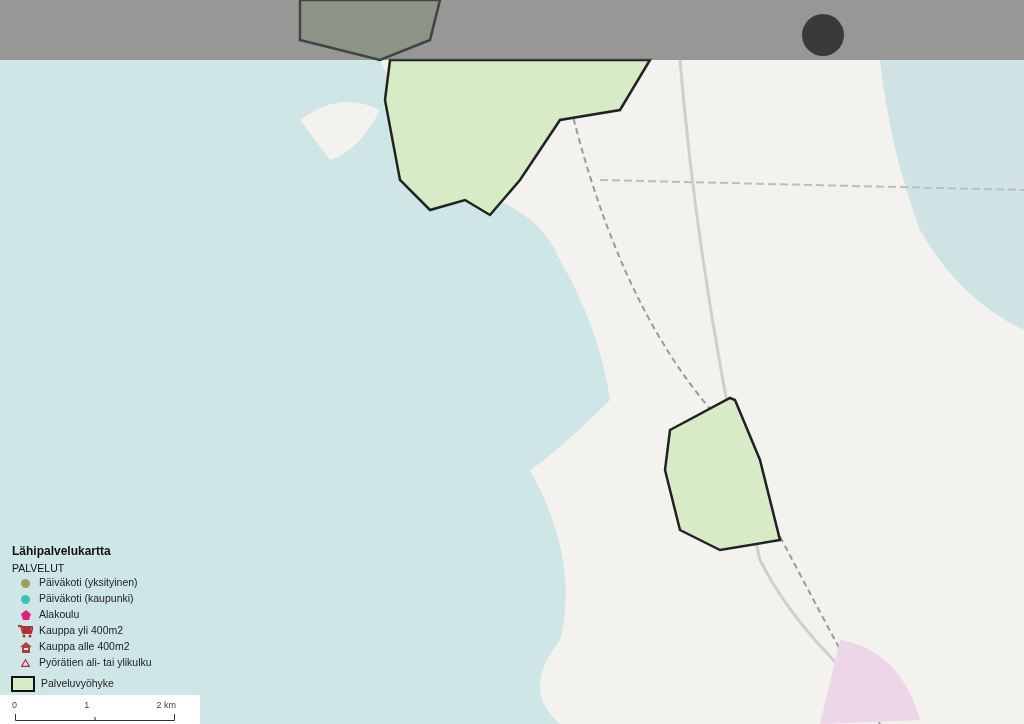 The width and height of the screenshot is (1024, 724). I want to click on scale-label: 1, so click(87, 705).